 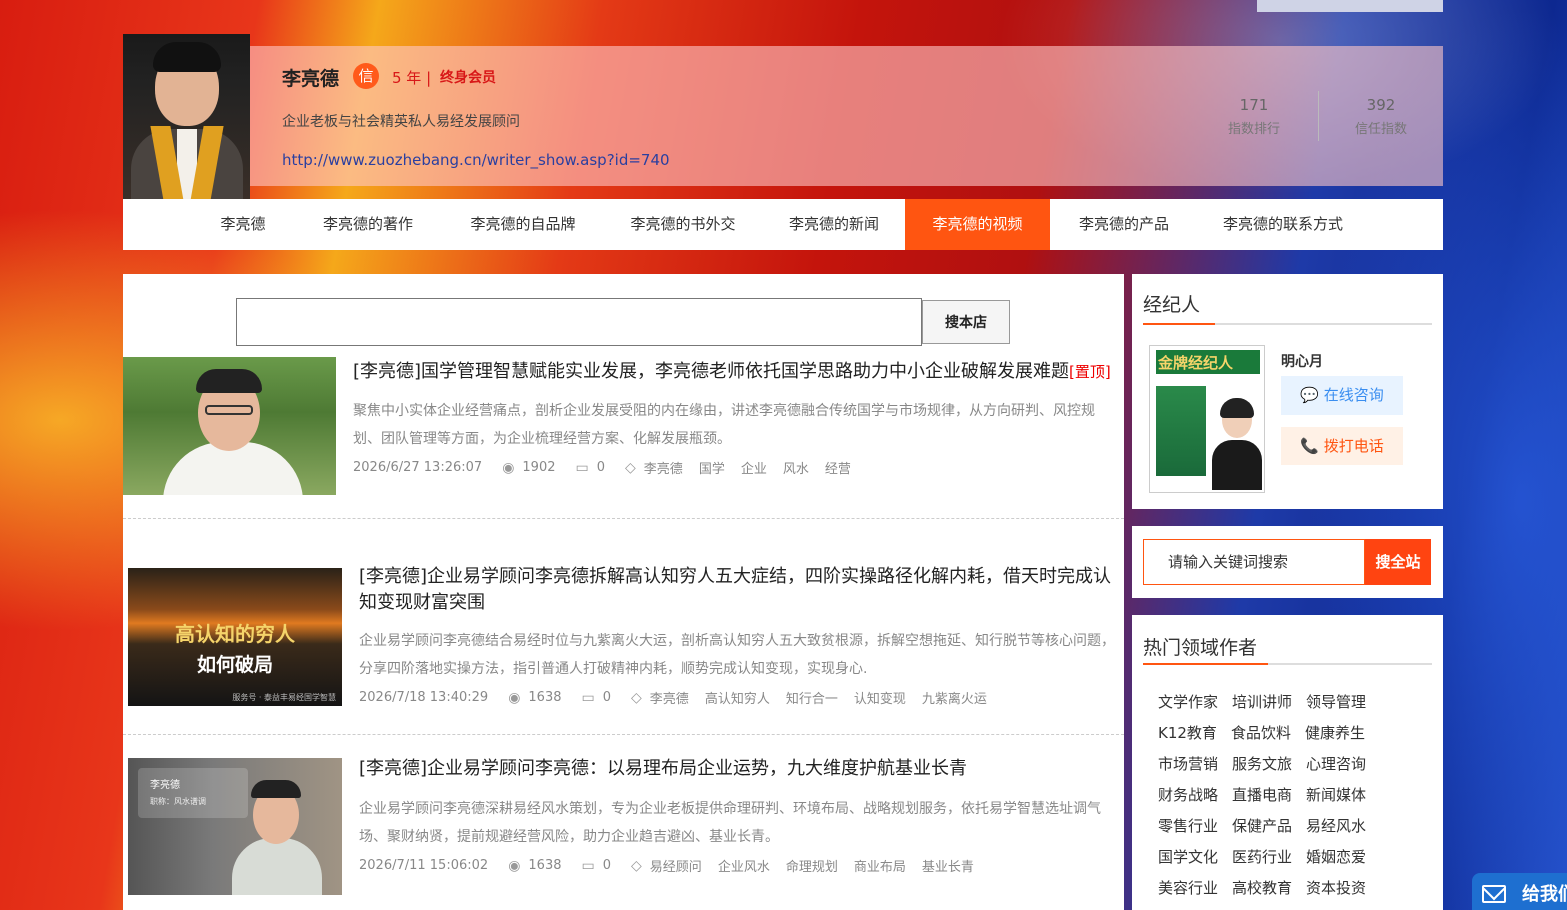 I want to click on call-button-label: 拨打电话, so click(x=1353, y=446).